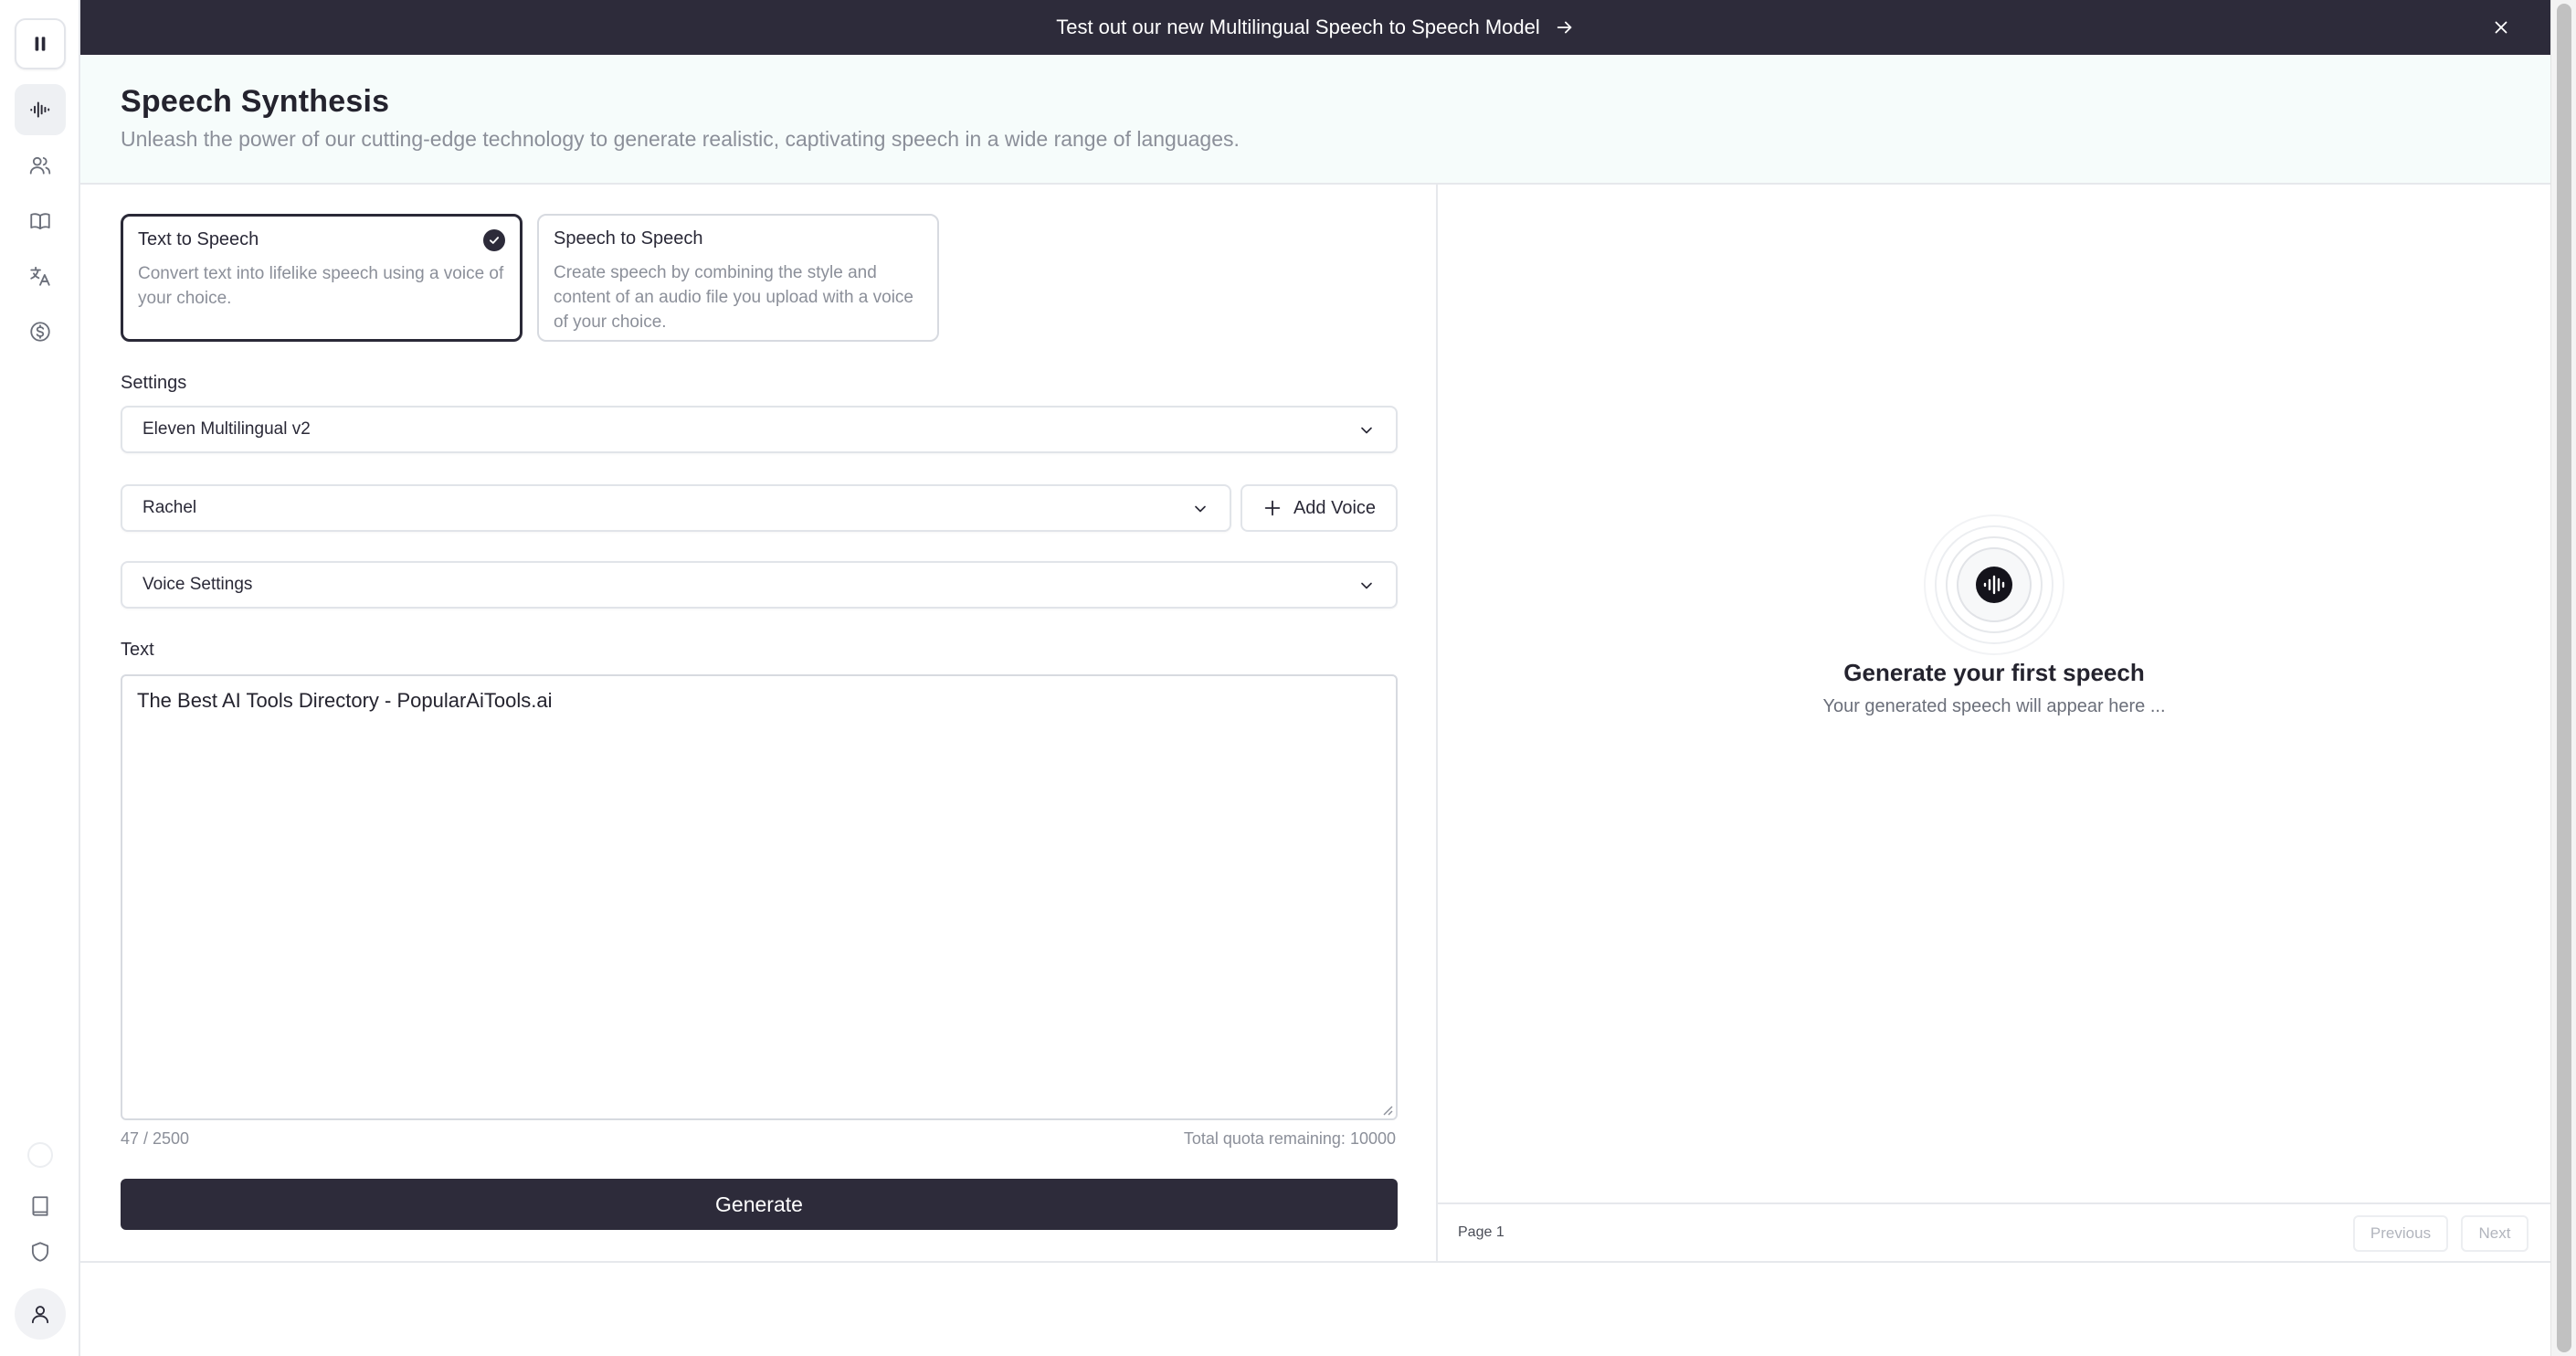 The width and height of the screenshot is (2576, 1356). What do you see at coordinates (40, 1155) in the screenshot?
I see `status-circle` at bounding box center [40, 1155].